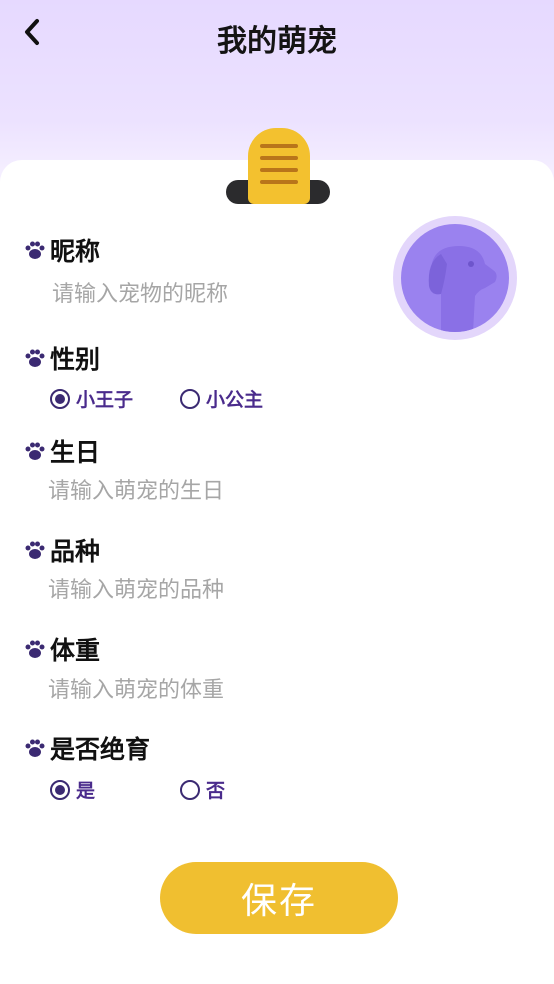  I want to click on neutered-option-label: 是, so click(86, 791).